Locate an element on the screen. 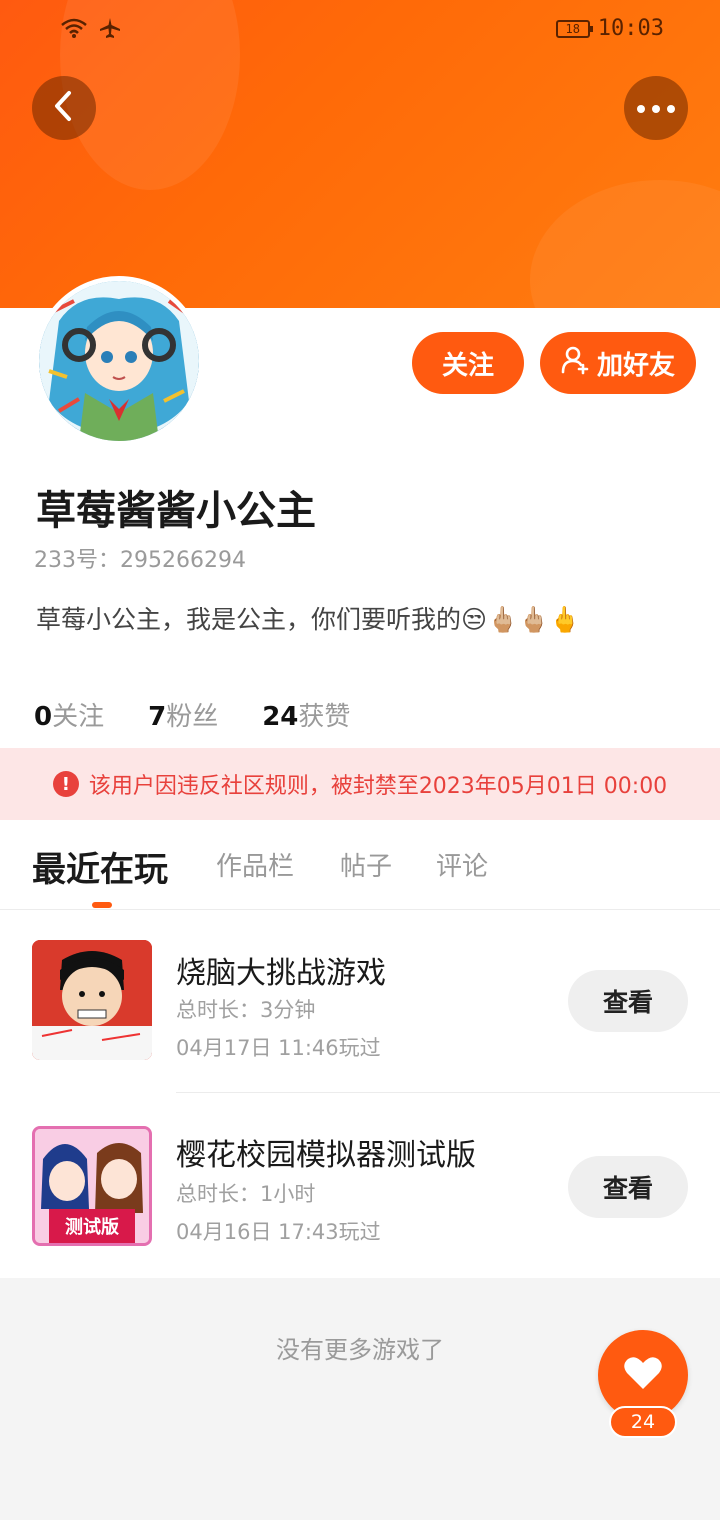  user-id: 233号：295266294 is located at coordinates (140, 558).